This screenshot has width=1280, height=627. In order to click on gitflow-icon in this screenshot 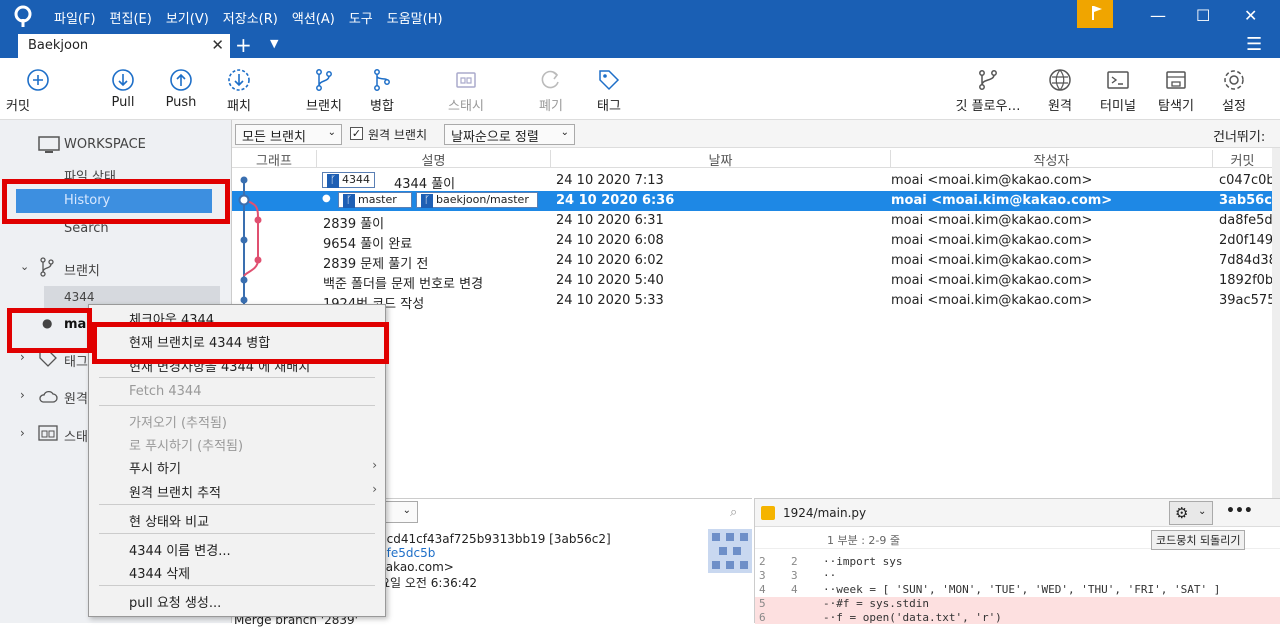, I will do `click(988, 80)`.